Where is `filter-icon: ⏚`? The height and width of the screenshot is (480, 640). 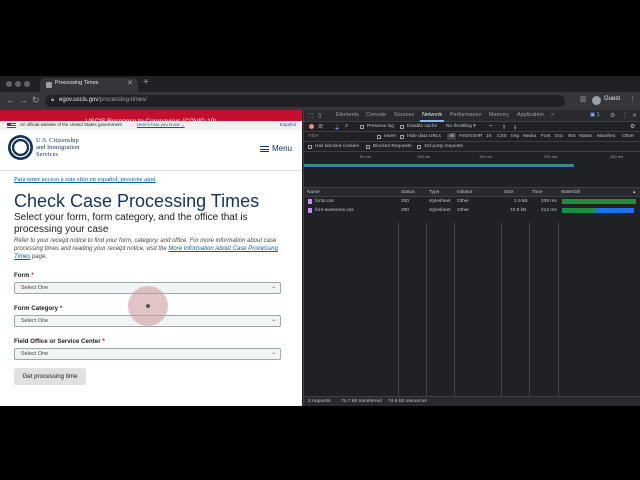 filter-icon: ⏚ is located at coordinates (337, 127).